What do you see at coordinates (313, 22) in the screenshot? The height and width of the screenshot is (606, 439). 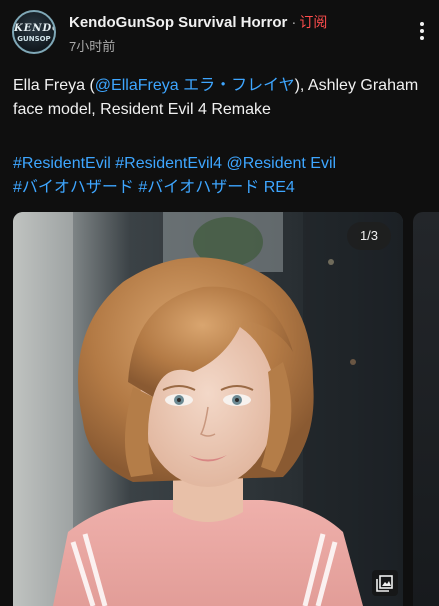 I see `subscribe-button: 订阅` at bounding box center [313, 22].